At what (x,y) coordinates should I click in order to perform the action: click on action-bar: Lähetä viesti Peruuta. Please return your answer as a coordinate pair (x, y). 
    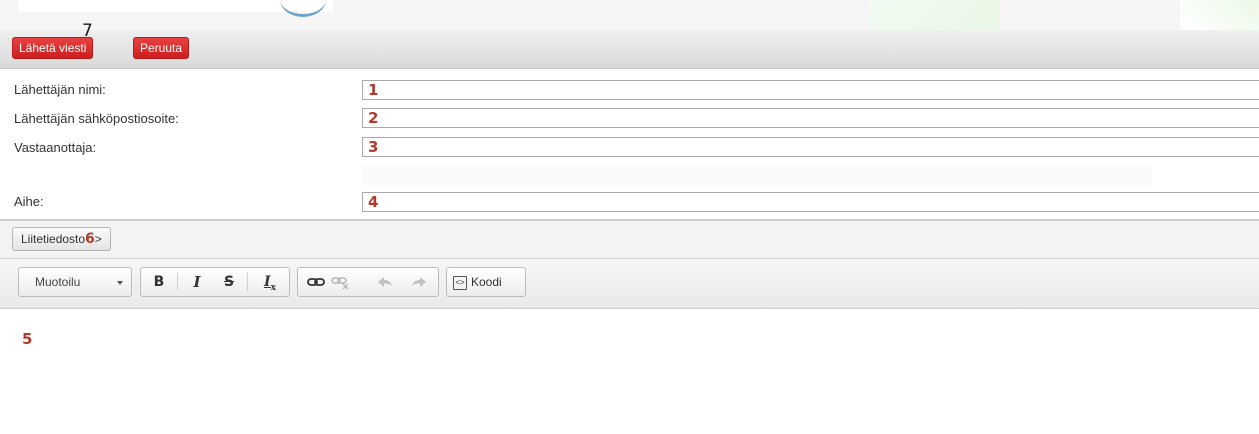
    Looking at the image, I should click on (629, 49).